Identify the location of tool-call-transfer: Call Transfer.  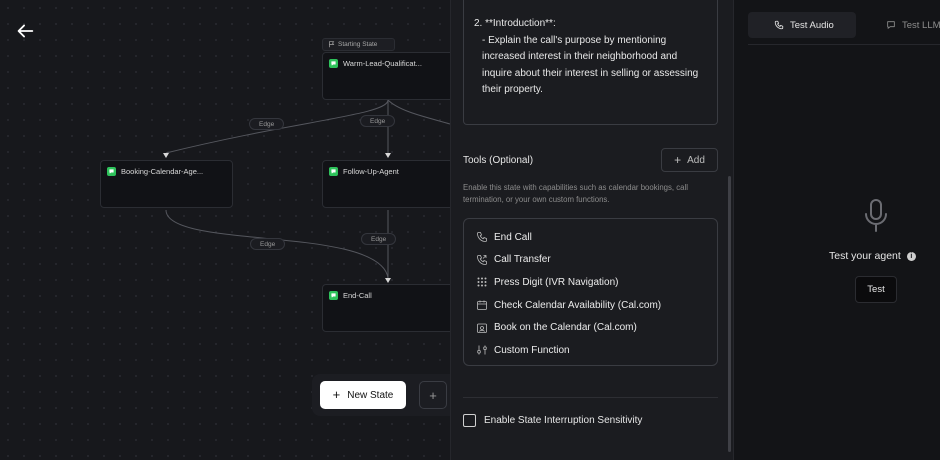
(596, 260).